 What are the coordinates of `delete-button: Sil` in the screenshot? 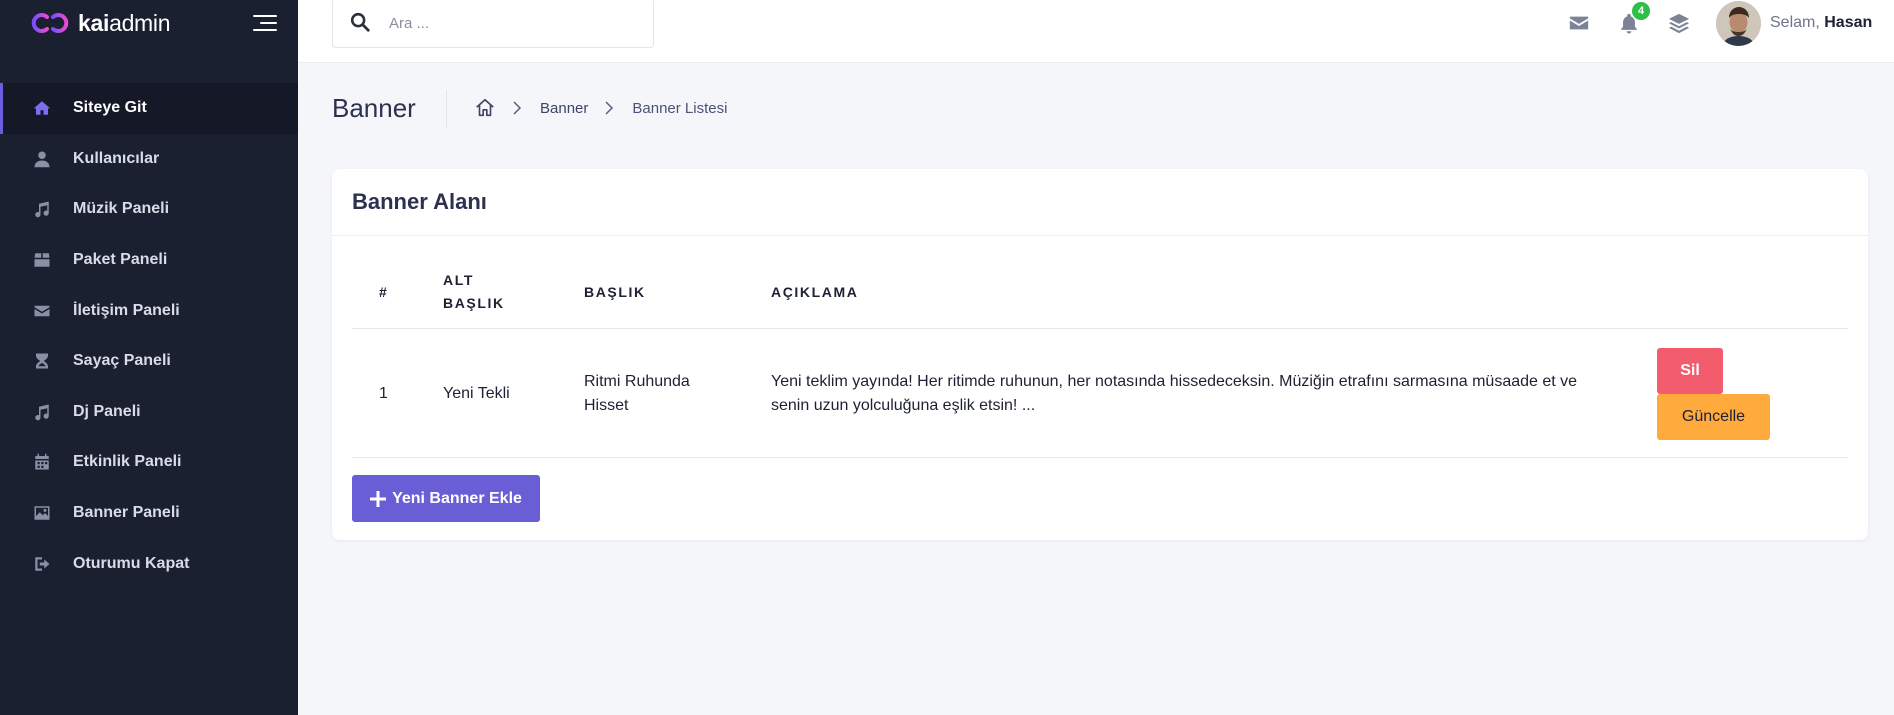 It's located at (1690, 371).